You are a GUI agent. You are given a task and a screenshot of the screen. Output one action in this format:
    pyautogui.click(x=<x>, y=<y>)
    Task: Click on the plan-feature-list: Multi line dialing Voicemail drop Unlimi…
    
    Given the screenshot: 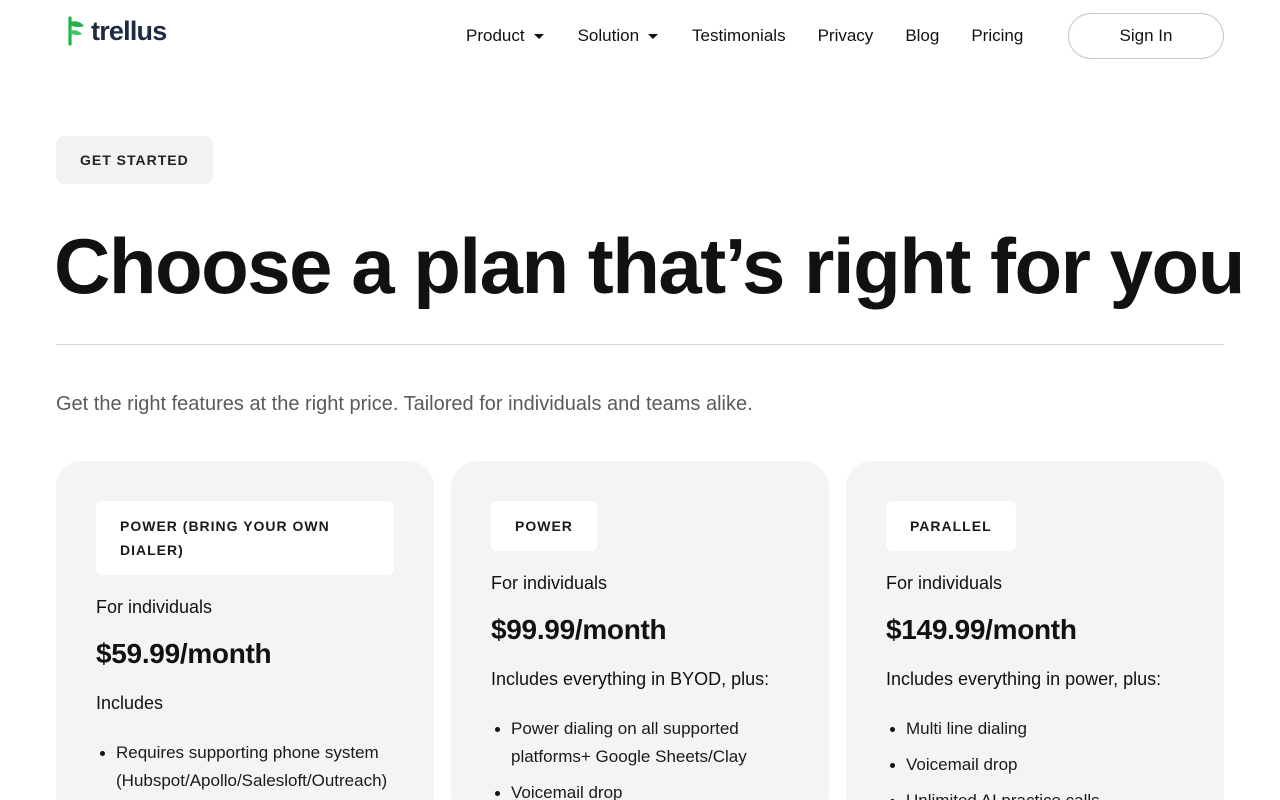 What is the action you would take?
    pyautogui.click(x=1041, y=757)
    